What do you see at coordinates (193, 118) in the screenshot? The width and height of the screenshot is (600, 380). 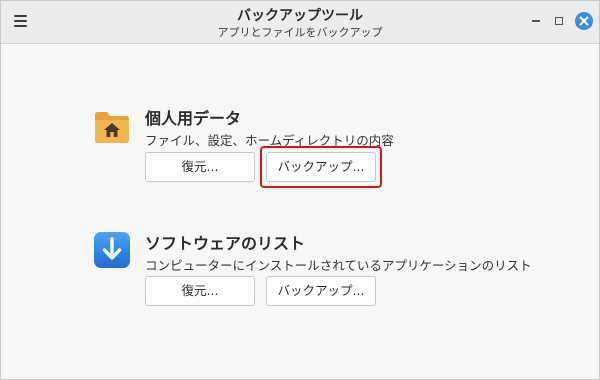 I see `section-title: 個人用データ` at bounding box center [193, 118].